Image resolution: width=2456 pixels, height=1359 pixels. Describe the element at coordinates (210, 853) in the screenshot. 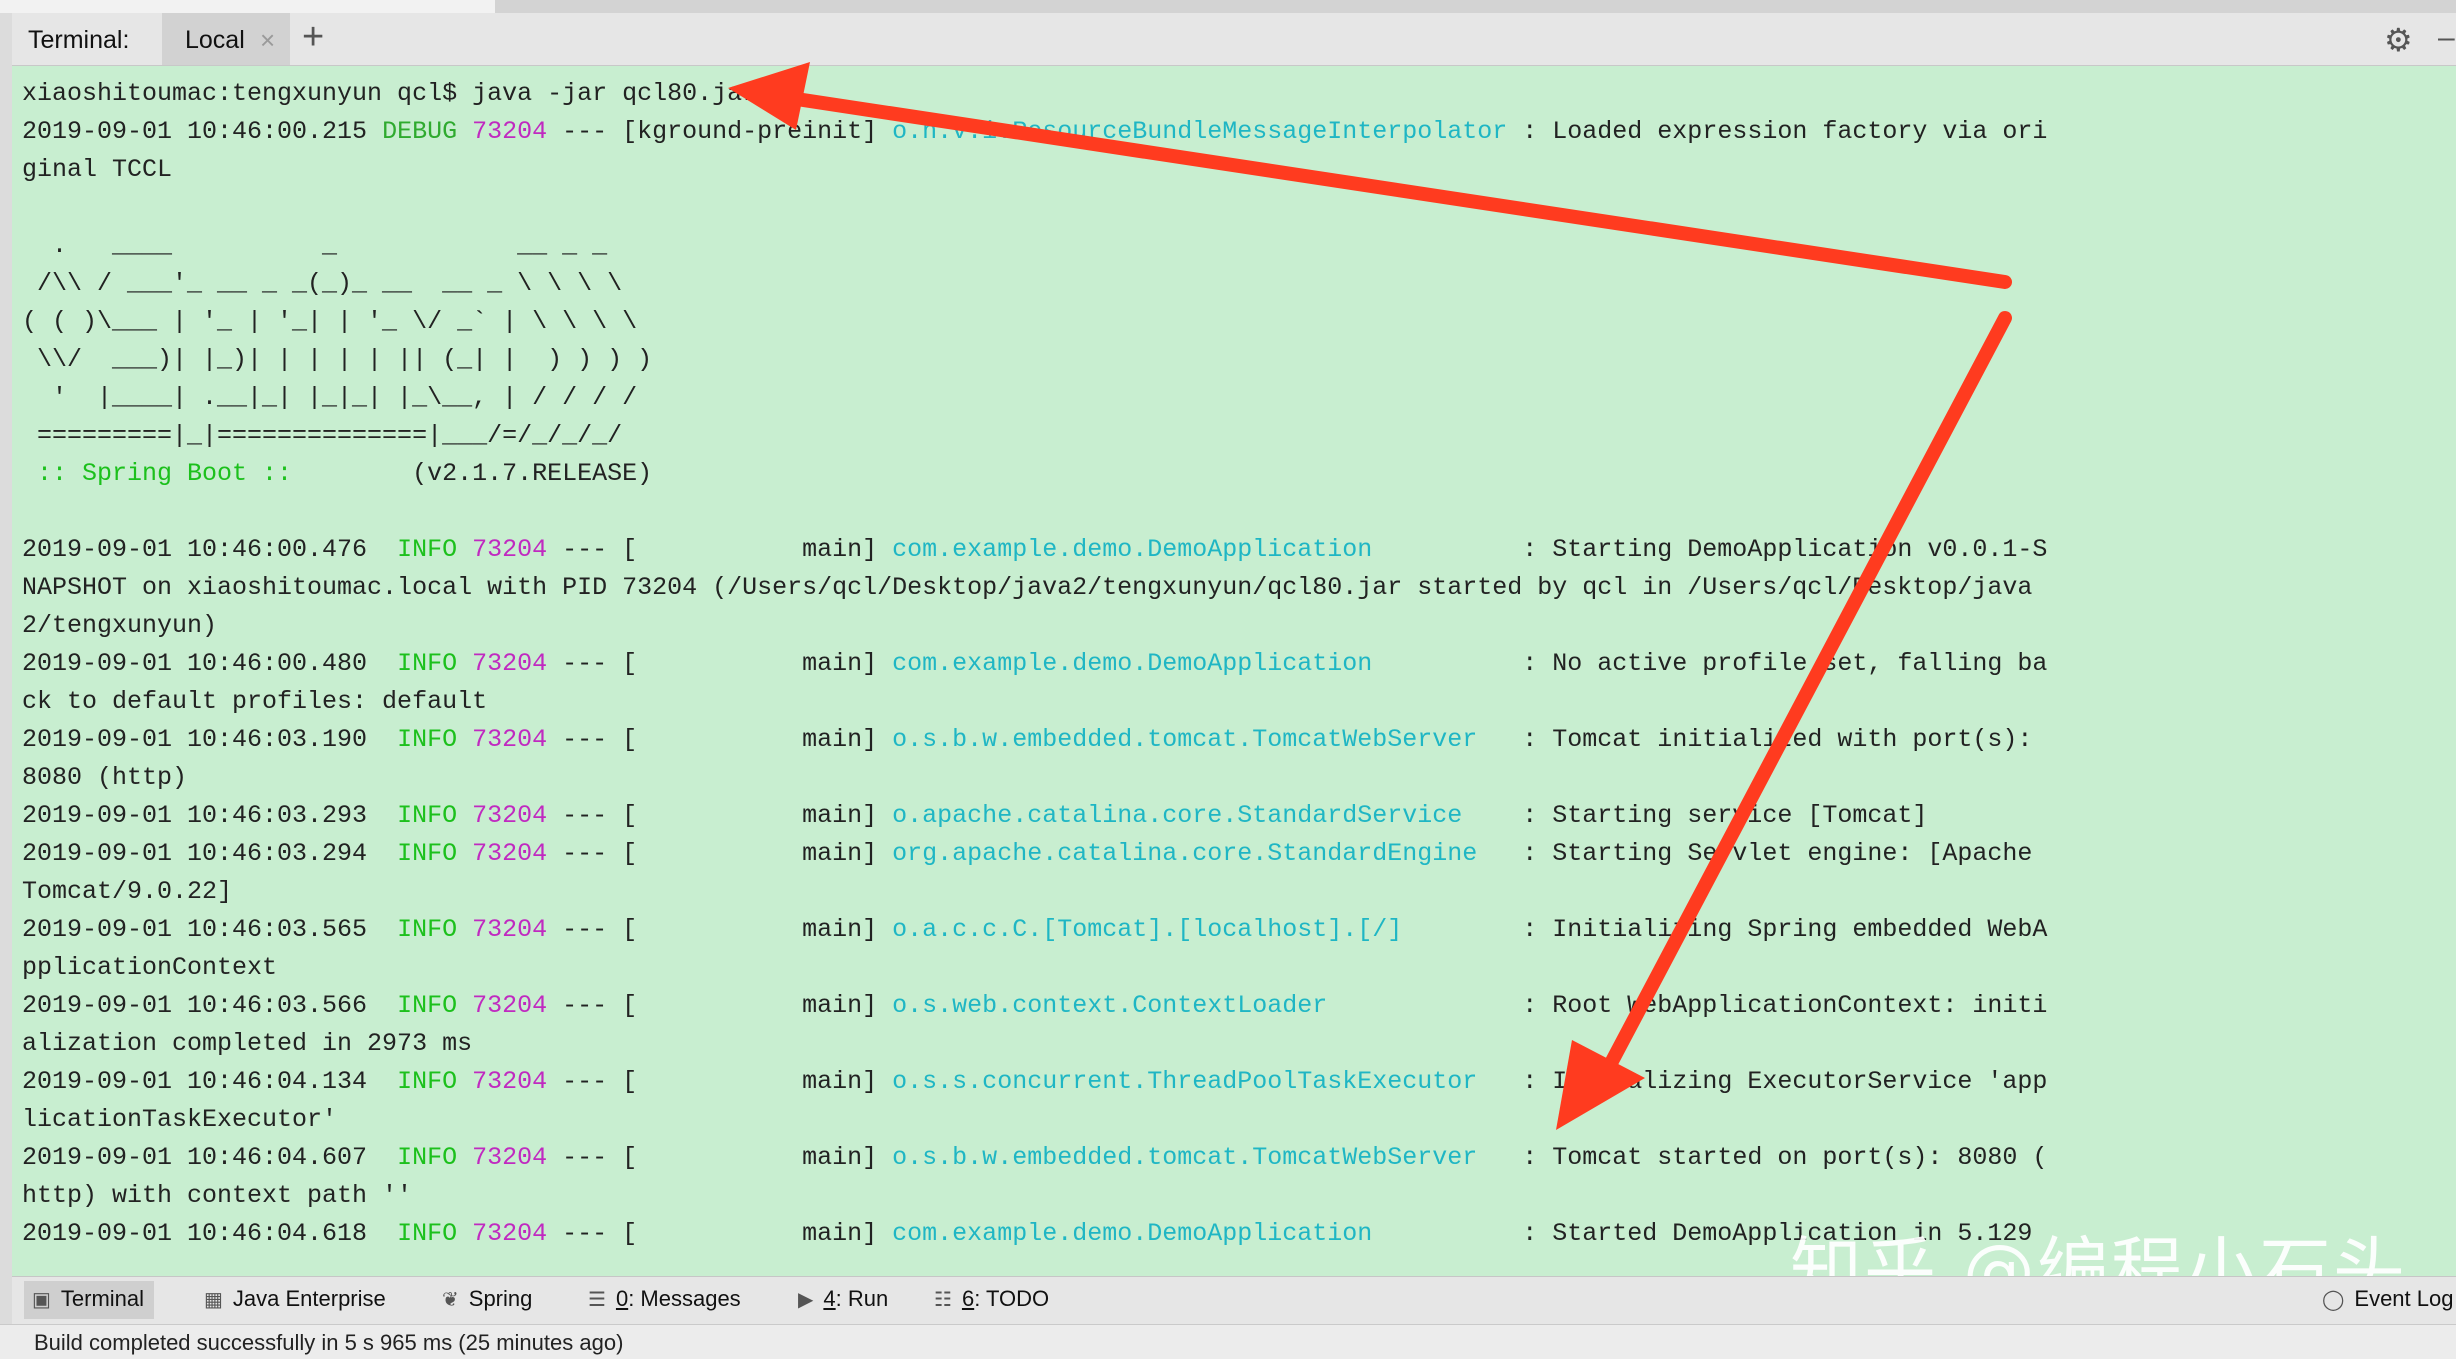

I see `terminal-segment: 2019-09-01 10:46:03.294` at that location.